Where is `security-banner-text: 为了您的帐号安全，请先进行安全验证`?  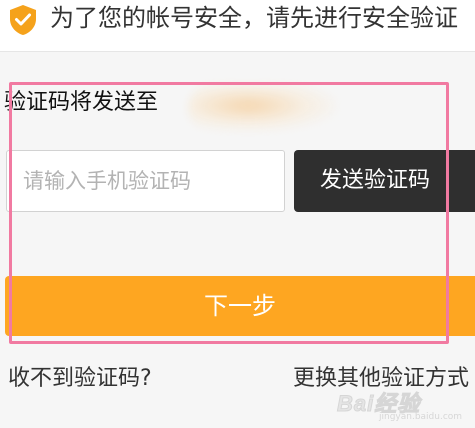
security-banner-text: 为了您的帐号安全，请先进行安全验证 is located at coordinates (254, 18).